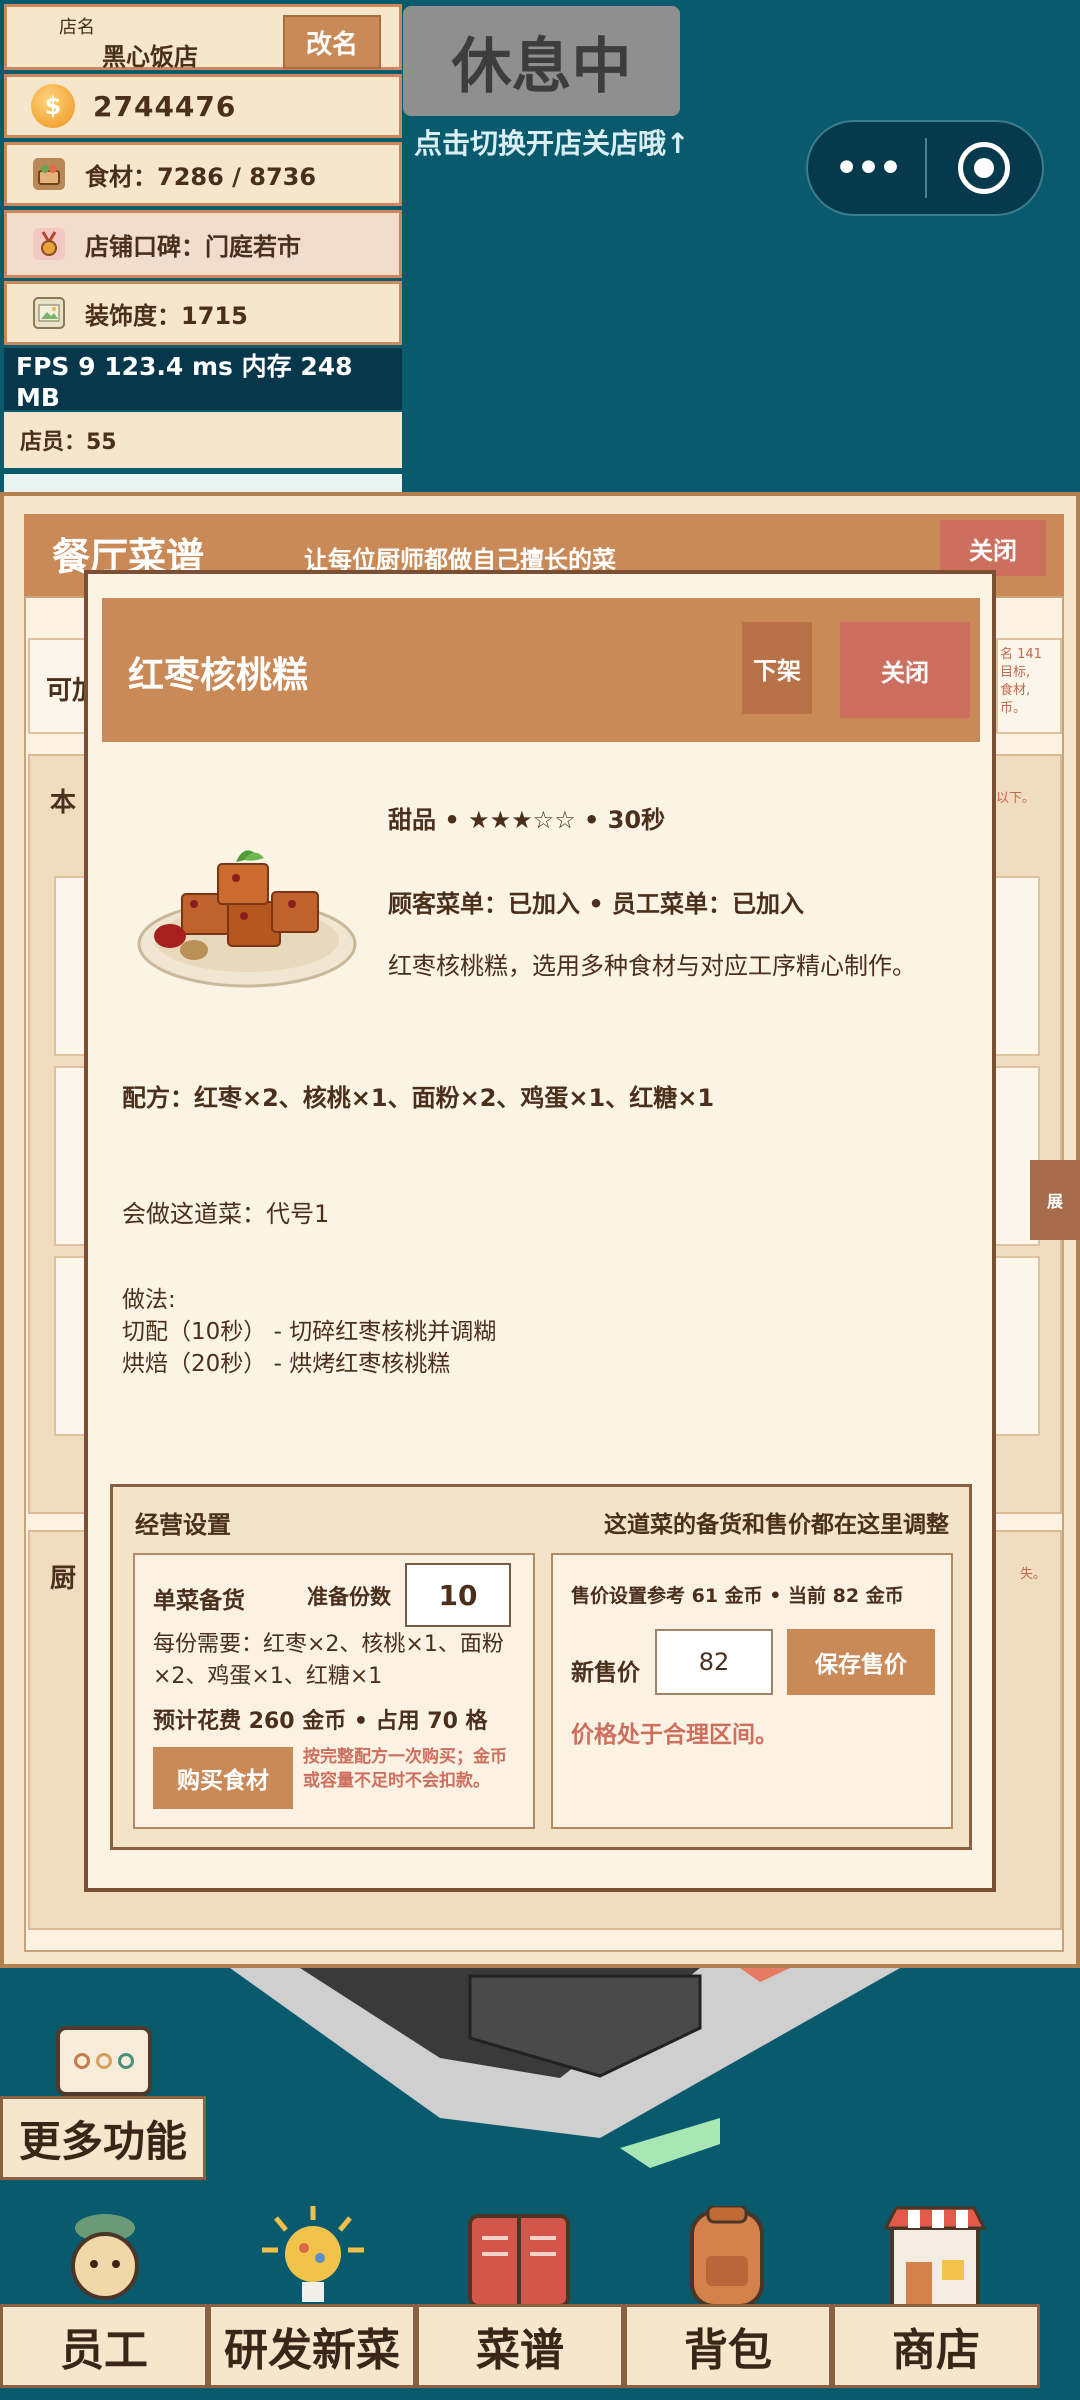 The height and width of the screenshot is (2400, 1080). What do you see at coordinates (519, 2256) in the screenshot?
I see `recipe-book-icon` at bounding box center [519, 2256].